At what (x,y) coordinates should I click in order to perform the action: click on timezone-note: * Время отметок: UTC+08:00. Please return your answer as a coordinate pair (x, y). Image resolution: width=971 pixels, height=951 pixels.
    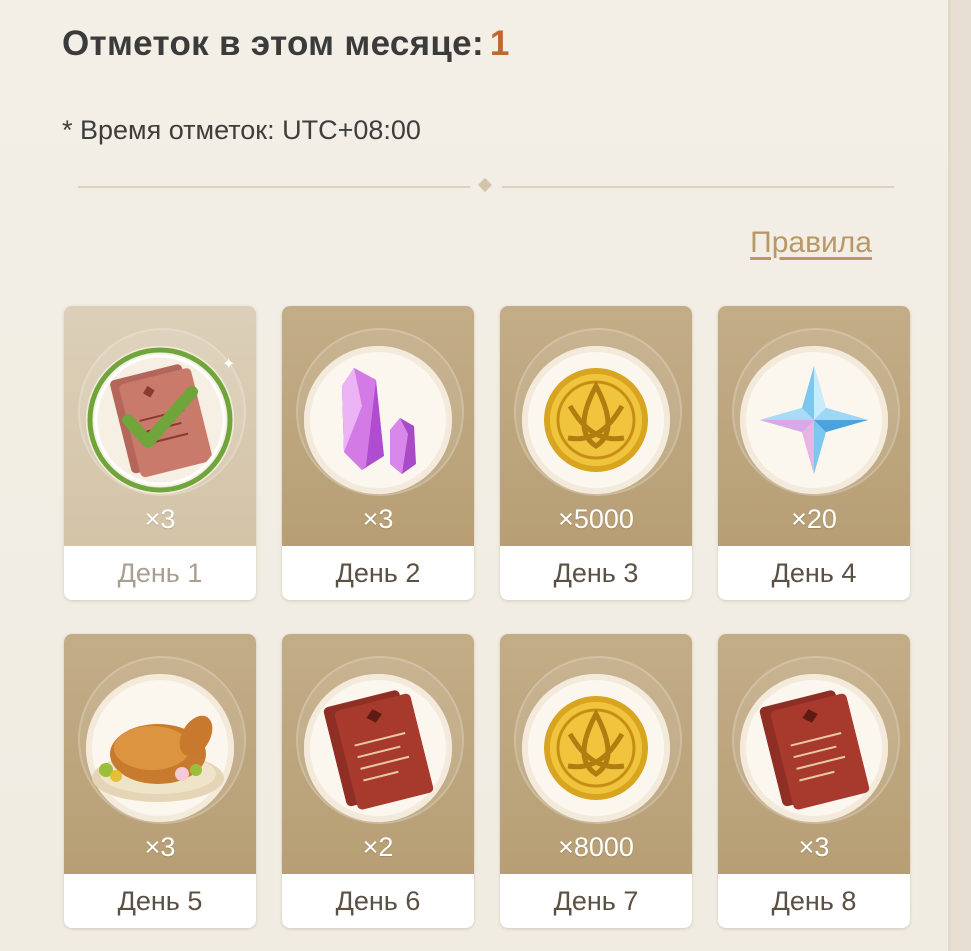
    Looking at the image, I should click on (241, 130).